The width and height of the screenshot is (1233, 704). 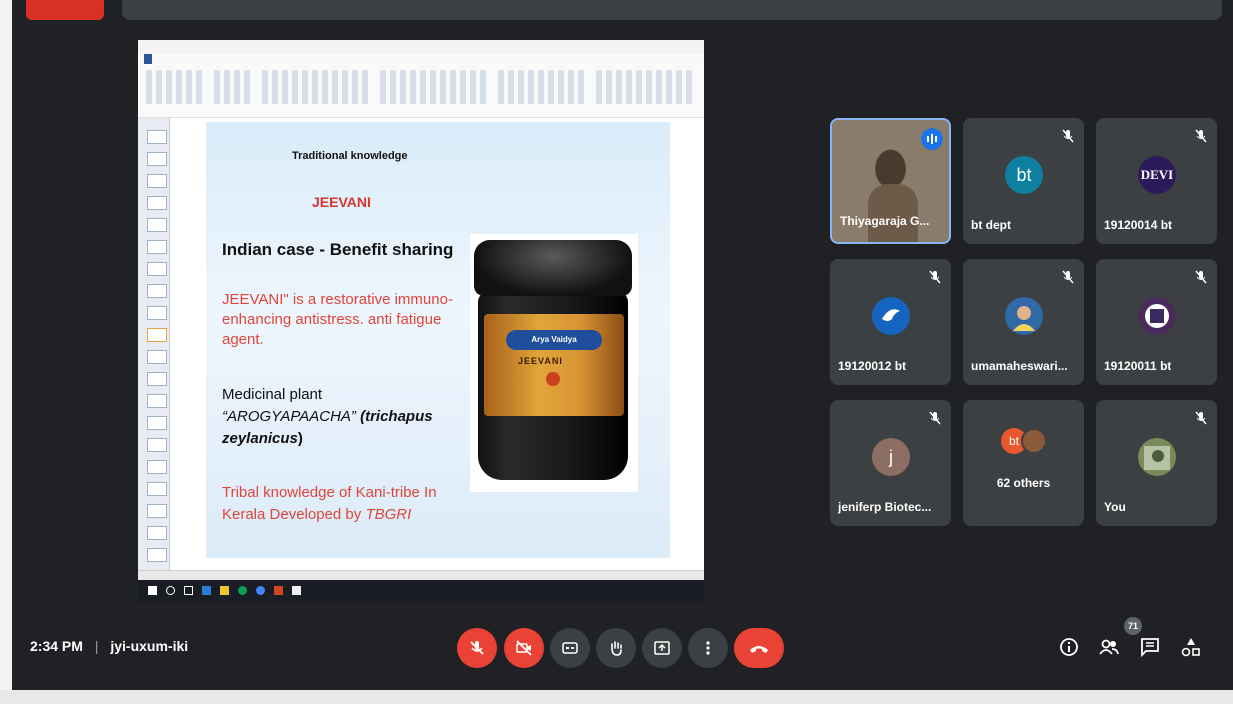 I want to click on people-icon, so click(x=1109, y=647).